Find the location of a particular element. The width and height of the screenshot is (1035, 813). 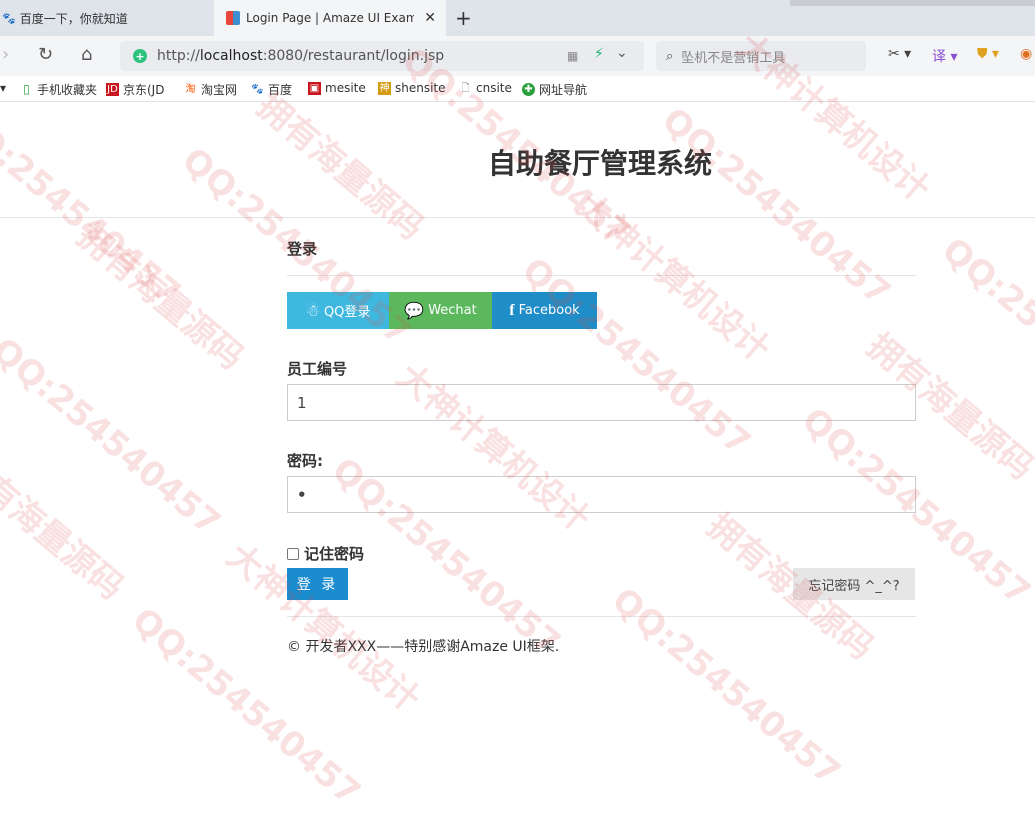

qq-login-button: ☃ QQ登录 is located at coordinates (338, 310).